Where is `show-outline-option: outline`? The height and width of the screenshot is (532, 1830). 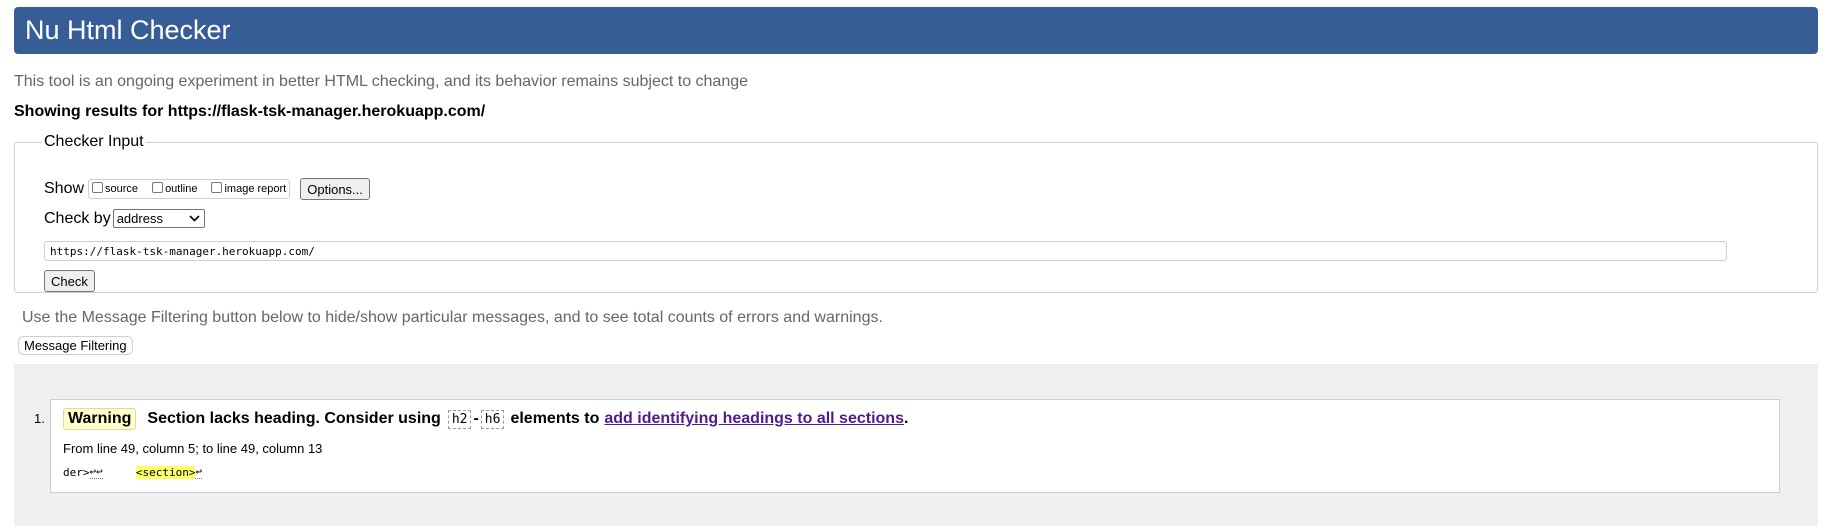 show-outline-option: outline is located at coordinates (175, 188).